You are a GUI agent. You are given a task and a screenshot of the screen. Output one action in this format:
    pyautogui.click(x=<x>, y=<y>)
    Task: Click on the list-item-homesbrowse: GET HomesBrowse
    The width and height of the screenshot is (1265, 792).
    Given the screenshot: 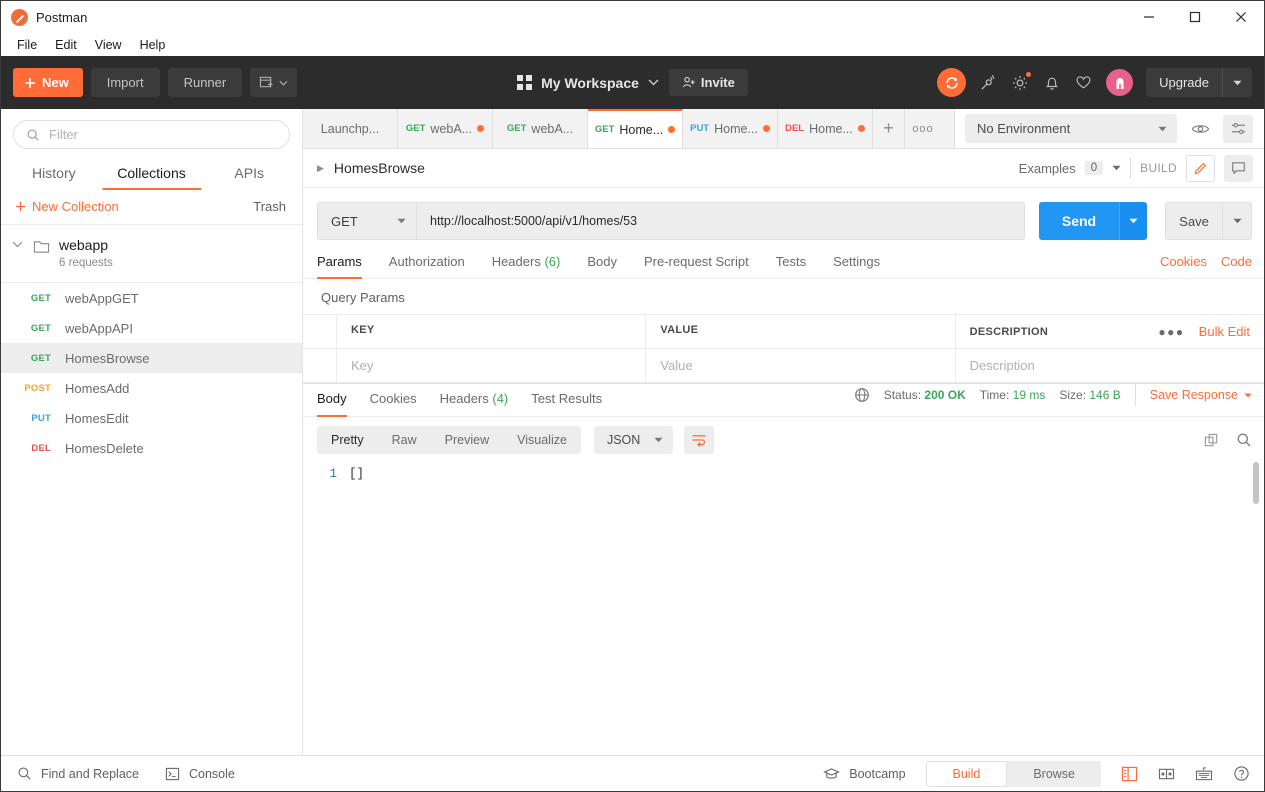 What is the action you would take?
    pyautogui.click(x=151, y=358)
    